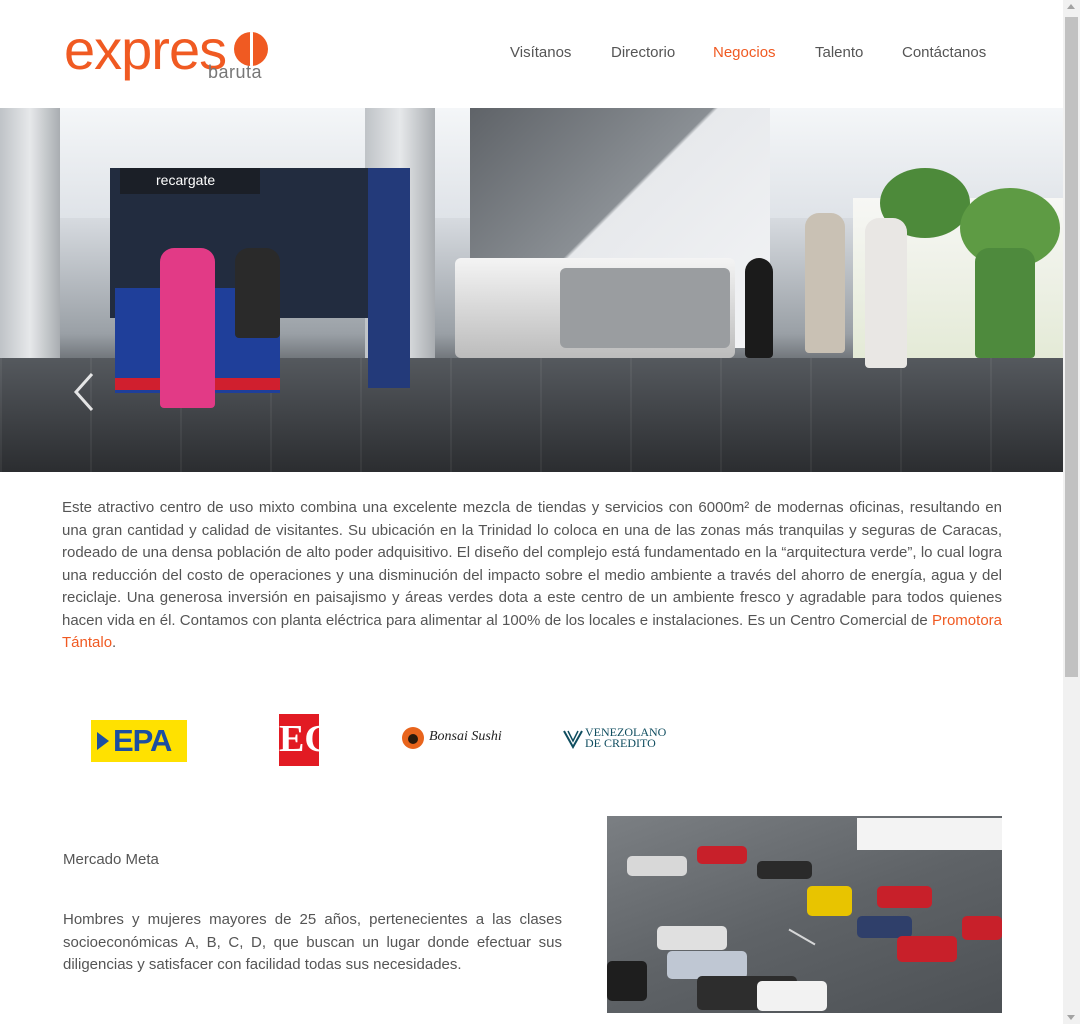  I want to click on eg-logo-text: EG, so click(306, 739).